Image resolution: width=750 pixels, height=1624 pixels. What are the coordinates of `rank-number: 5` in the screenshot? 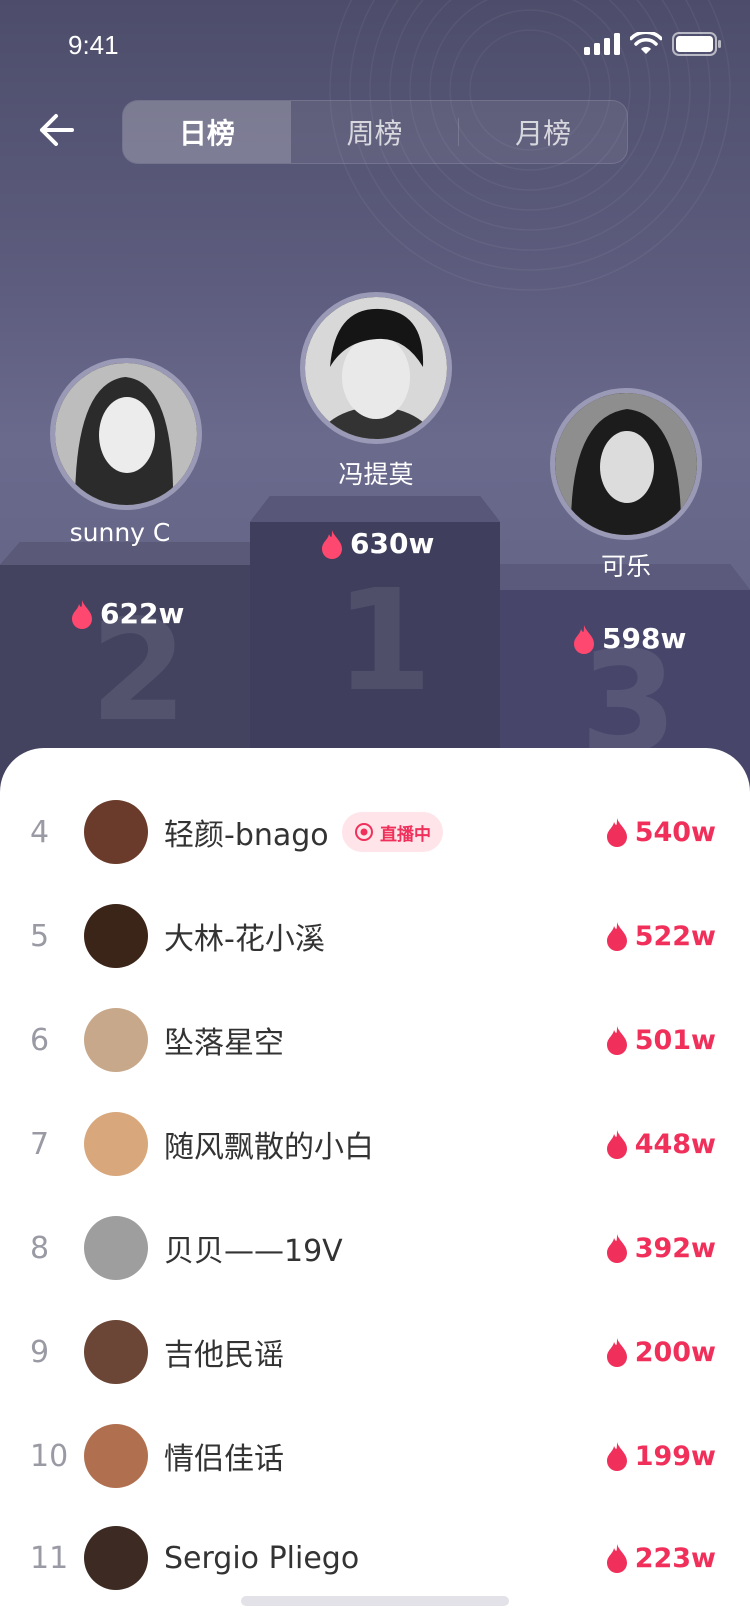 It's located at (40, 936).